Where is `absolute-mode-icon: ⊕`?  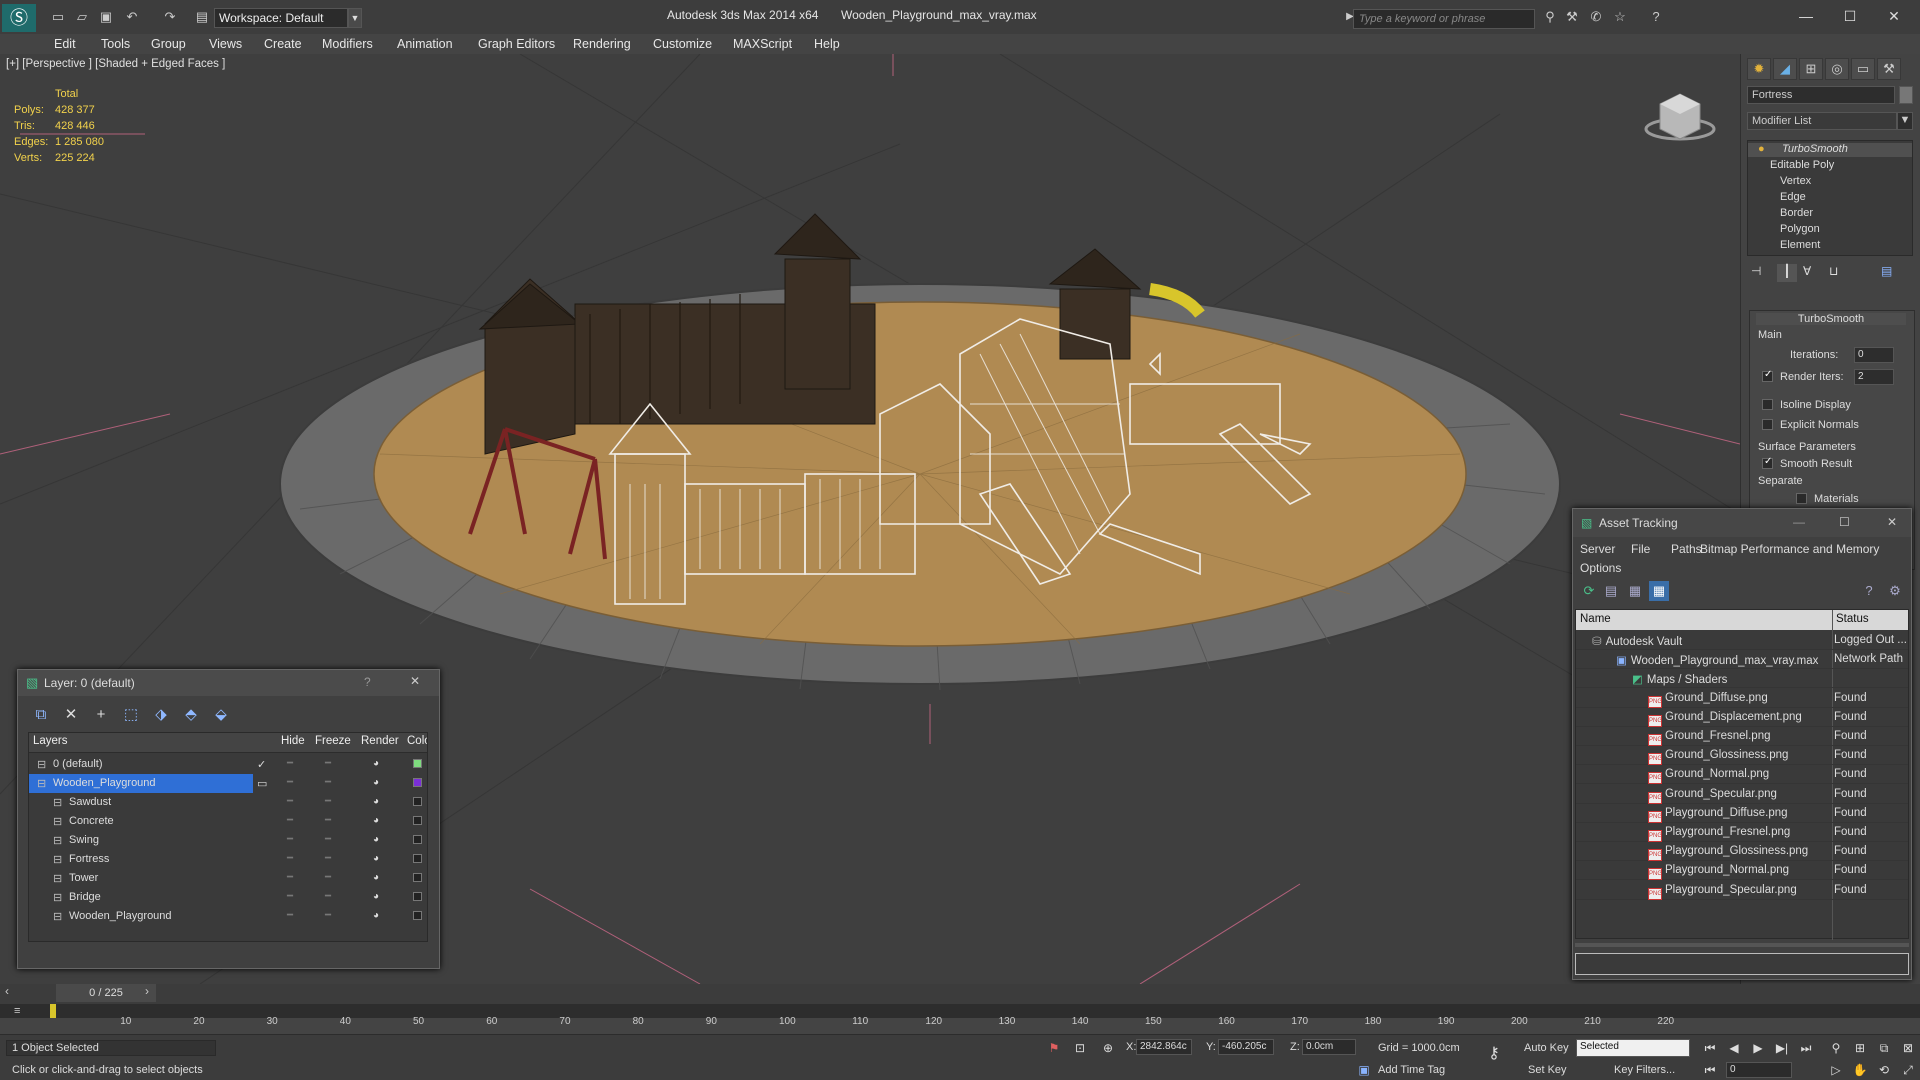 absolute-mode-icon: ⊕ is located at coordinates (1108, 1048).